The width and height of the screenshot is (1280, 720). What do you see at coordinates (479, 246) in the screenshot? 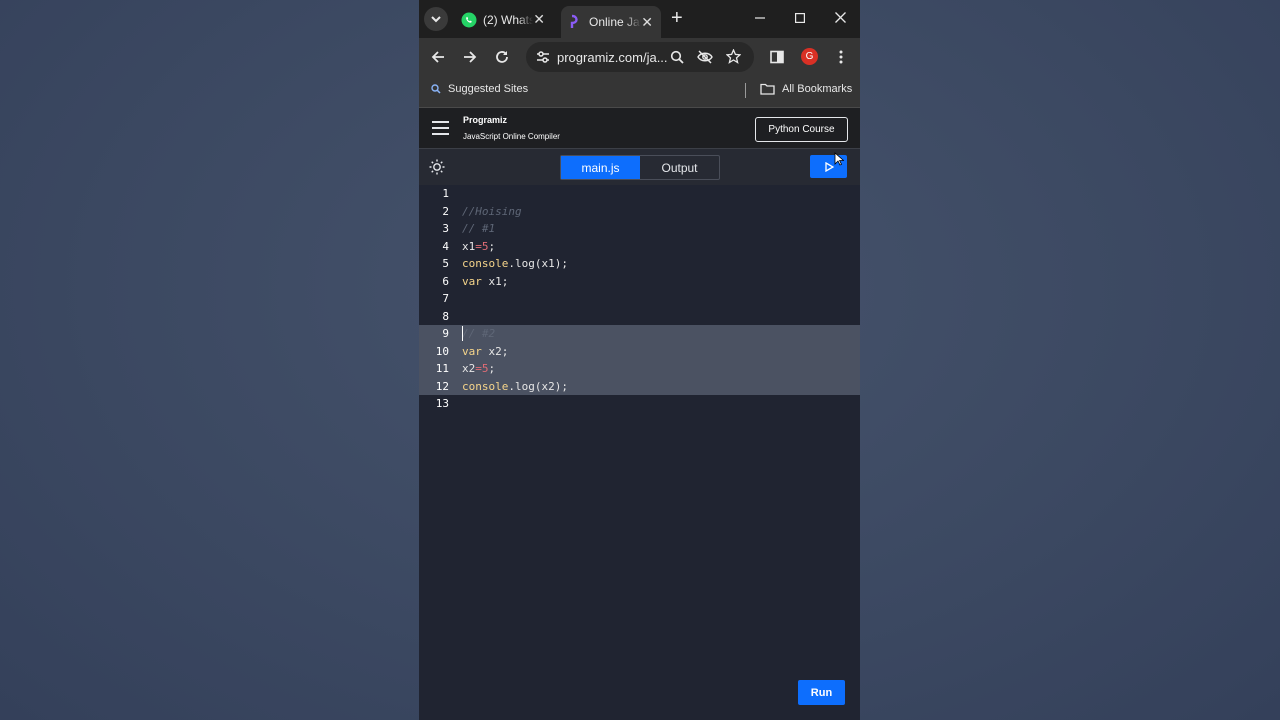
I see `code-text: x1=5;` at bounding box center [479, 246].